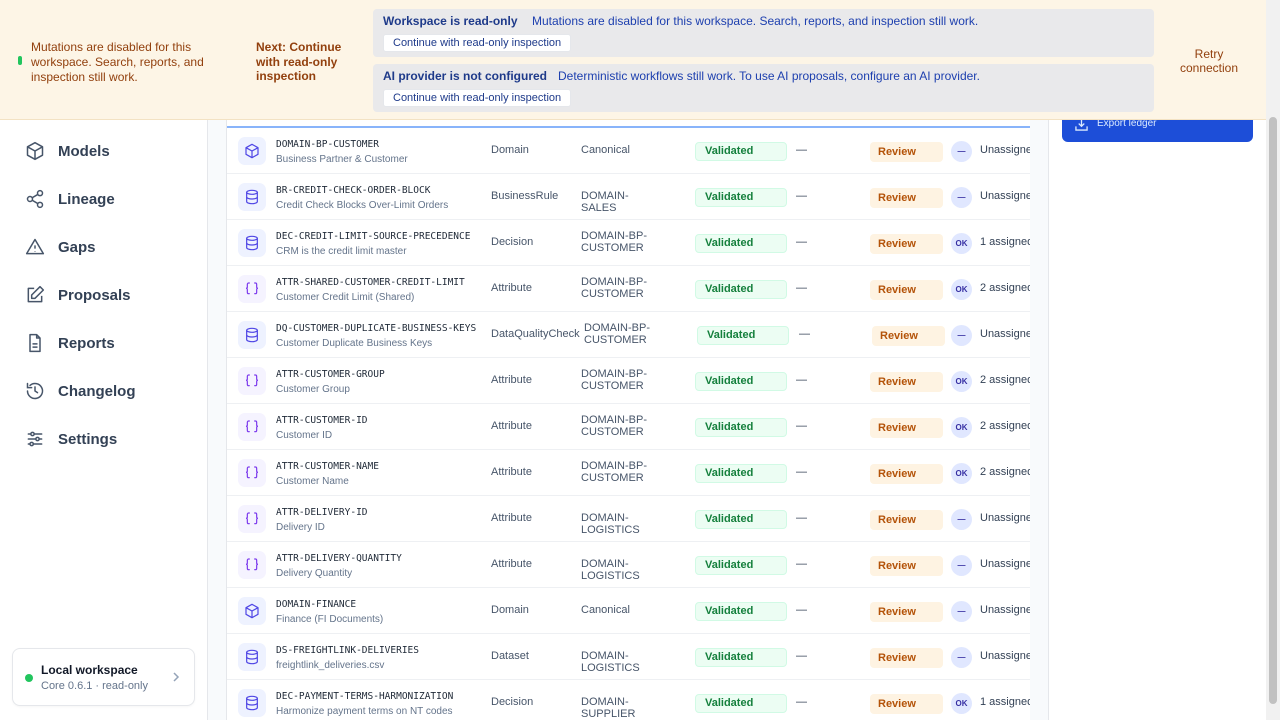  What do you see at coordinates (339, 558) in the screenshot?
I see `row-code: ATTR-DELIVERY-QUANTITY` at bounding box center [339, 558].